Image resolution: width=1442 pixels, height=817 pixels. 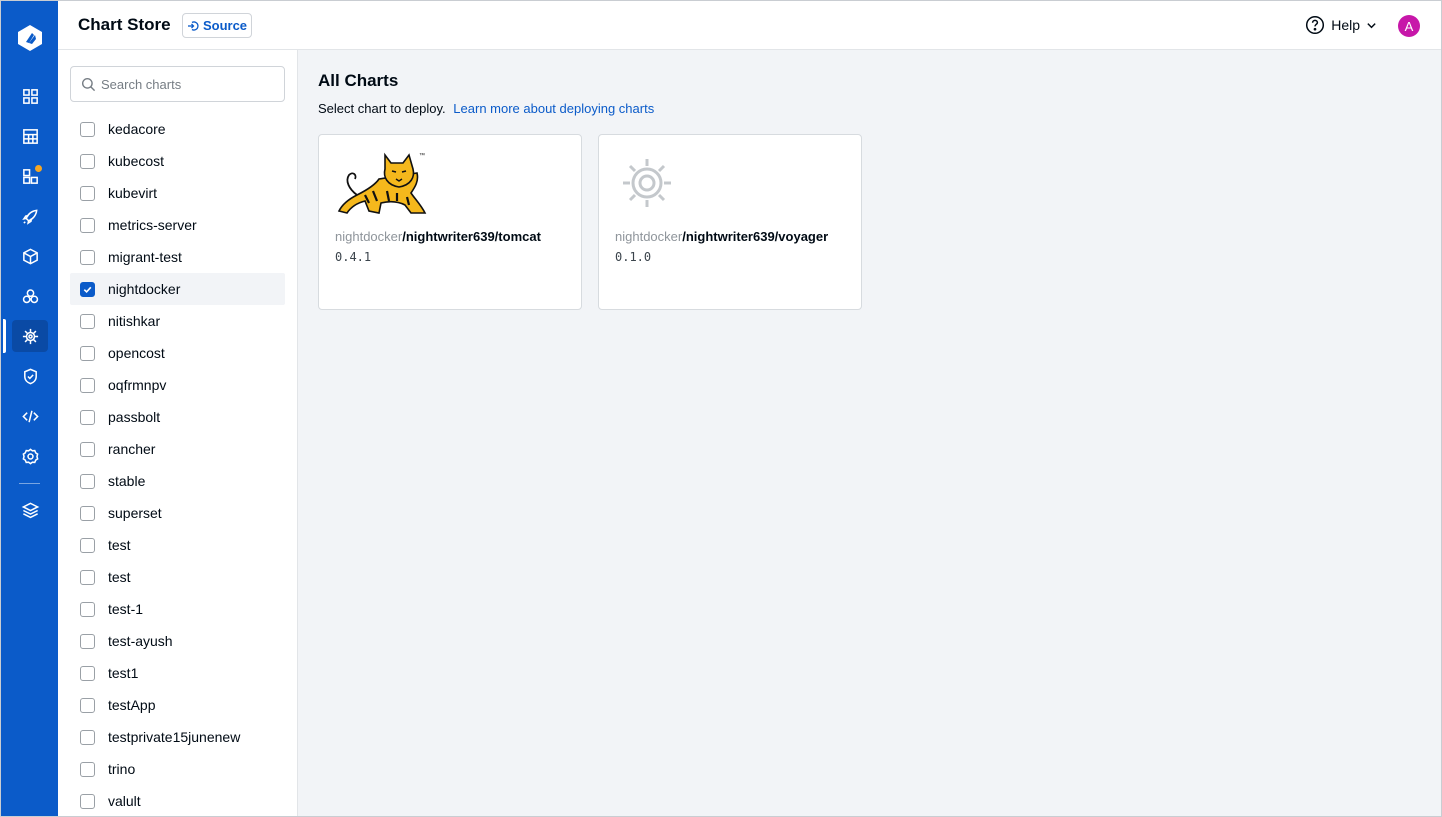 I want to click on source-filter-item: metrics-server, so click(x=177, y=225).